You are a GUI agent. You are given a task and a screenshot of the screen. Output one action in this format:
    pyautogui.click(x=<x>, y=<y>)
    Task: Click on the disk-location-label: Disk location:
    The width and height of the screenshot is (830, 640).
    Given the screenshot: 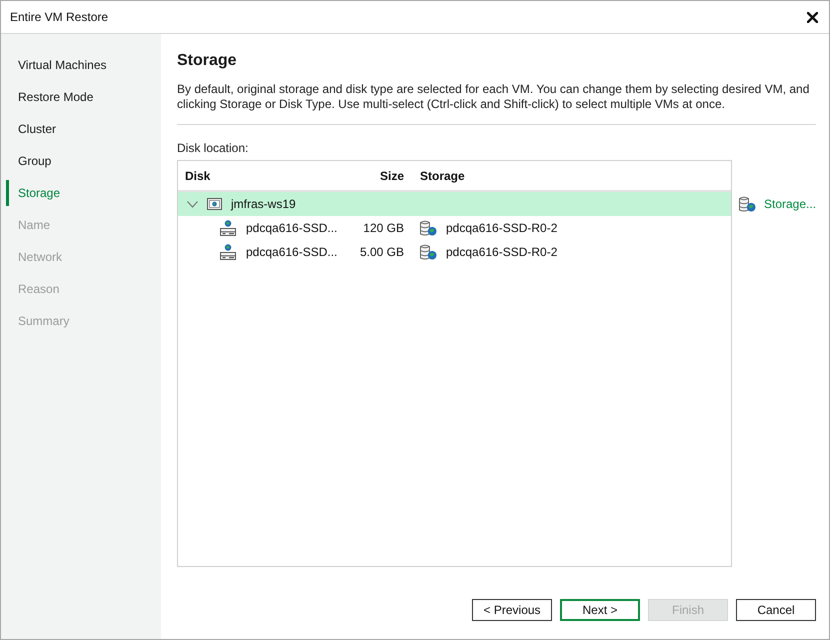 What is the action you would take?
    pyautogui.click(x=213, y=148)
    